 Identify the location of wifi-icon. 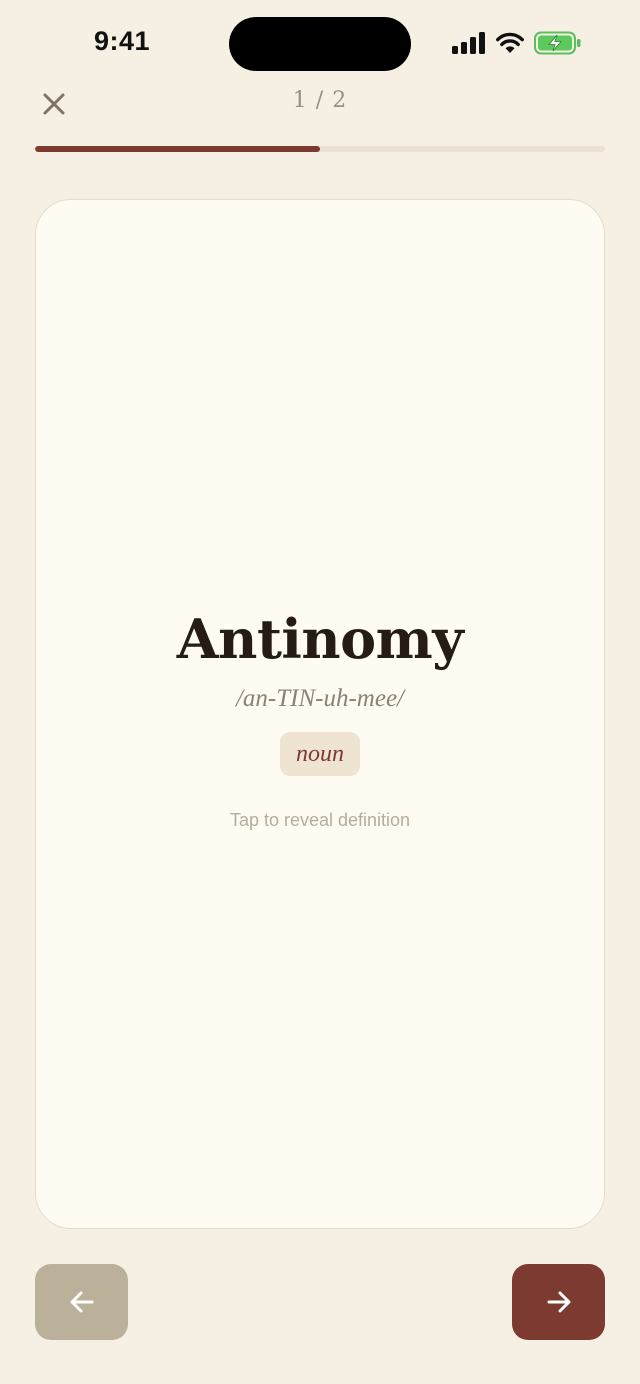
(510, 42).